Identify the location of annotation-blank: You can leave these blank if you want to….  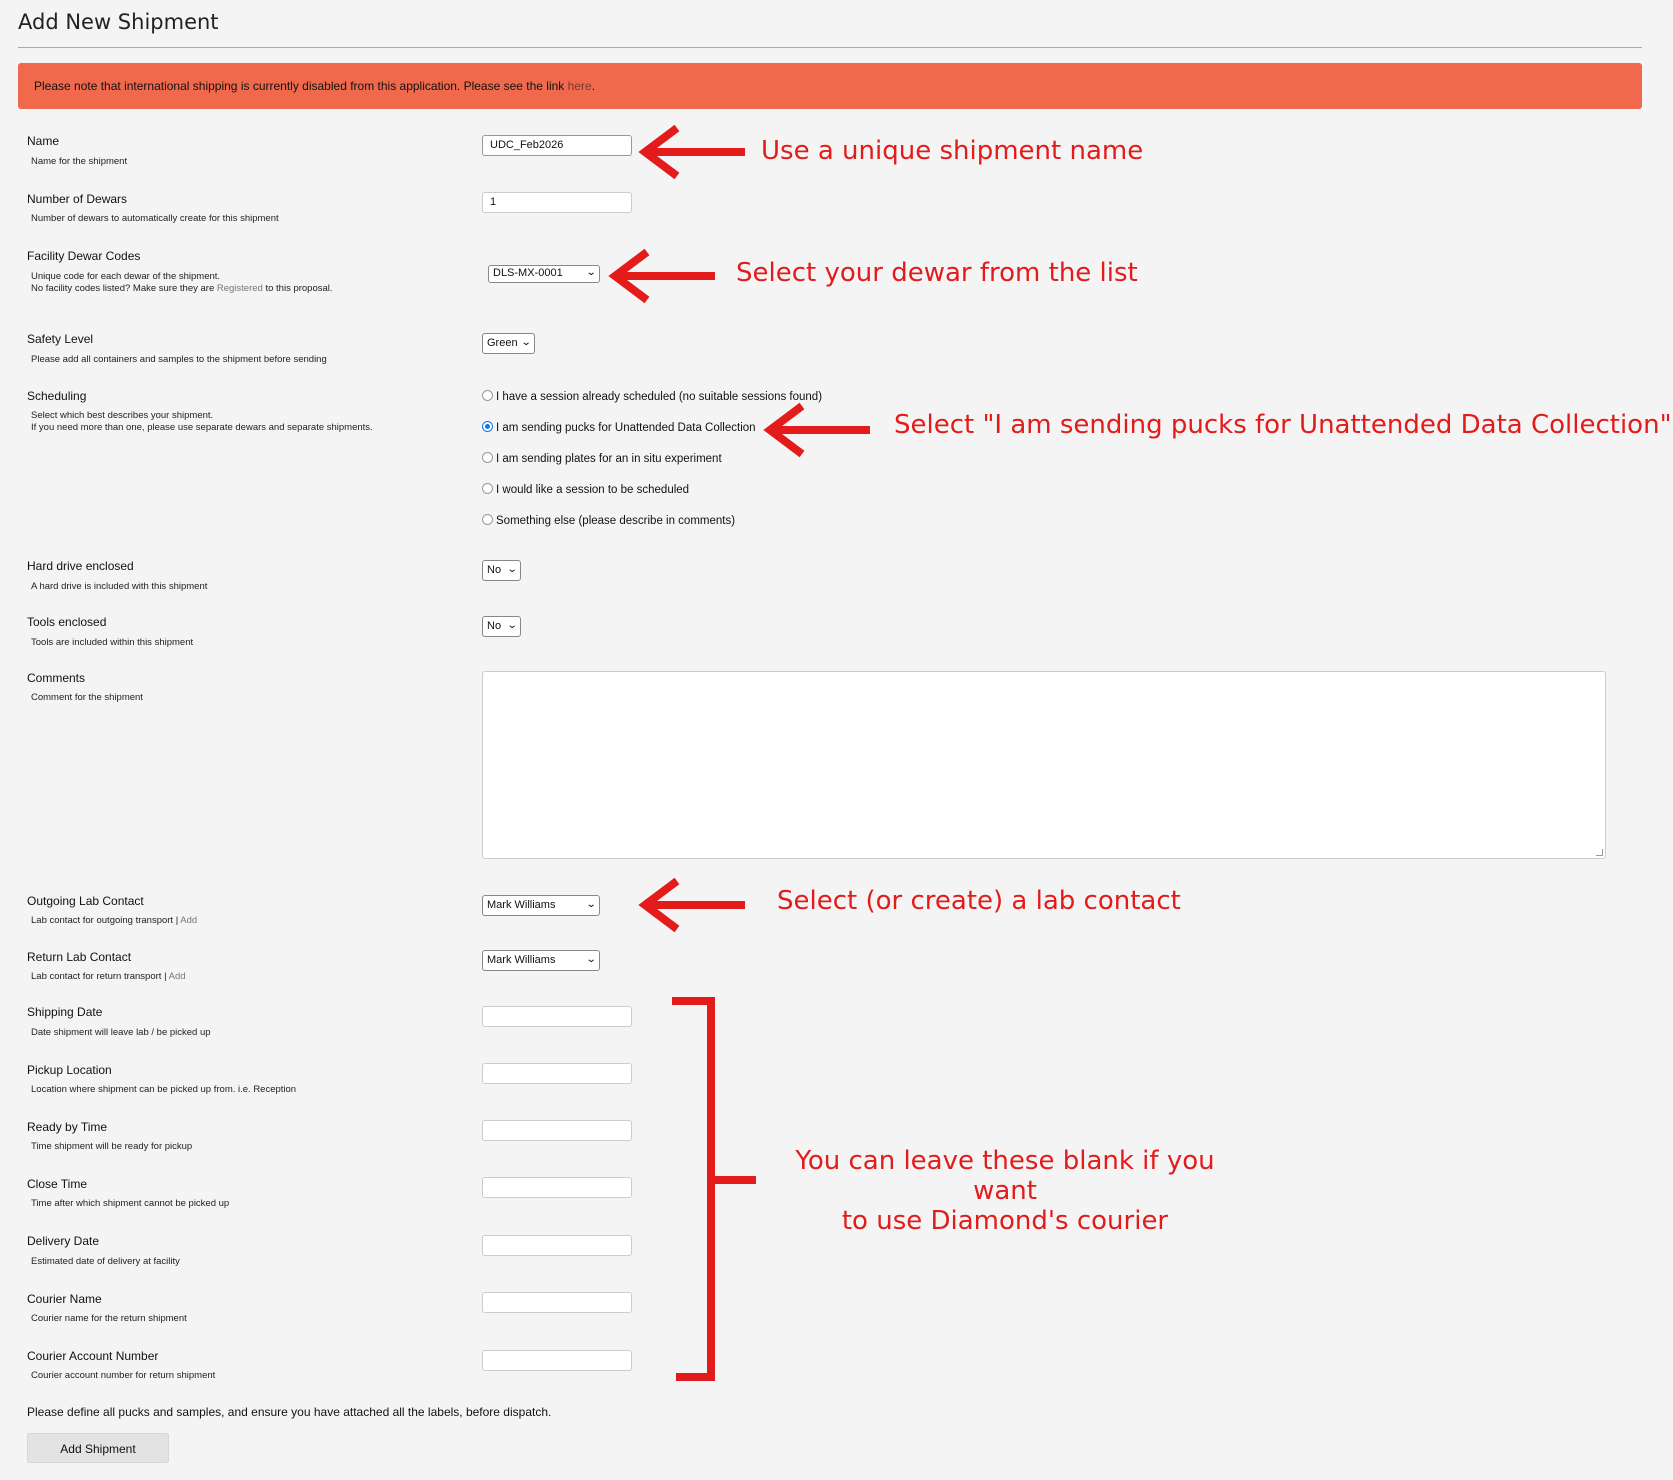
(1005, 1191).